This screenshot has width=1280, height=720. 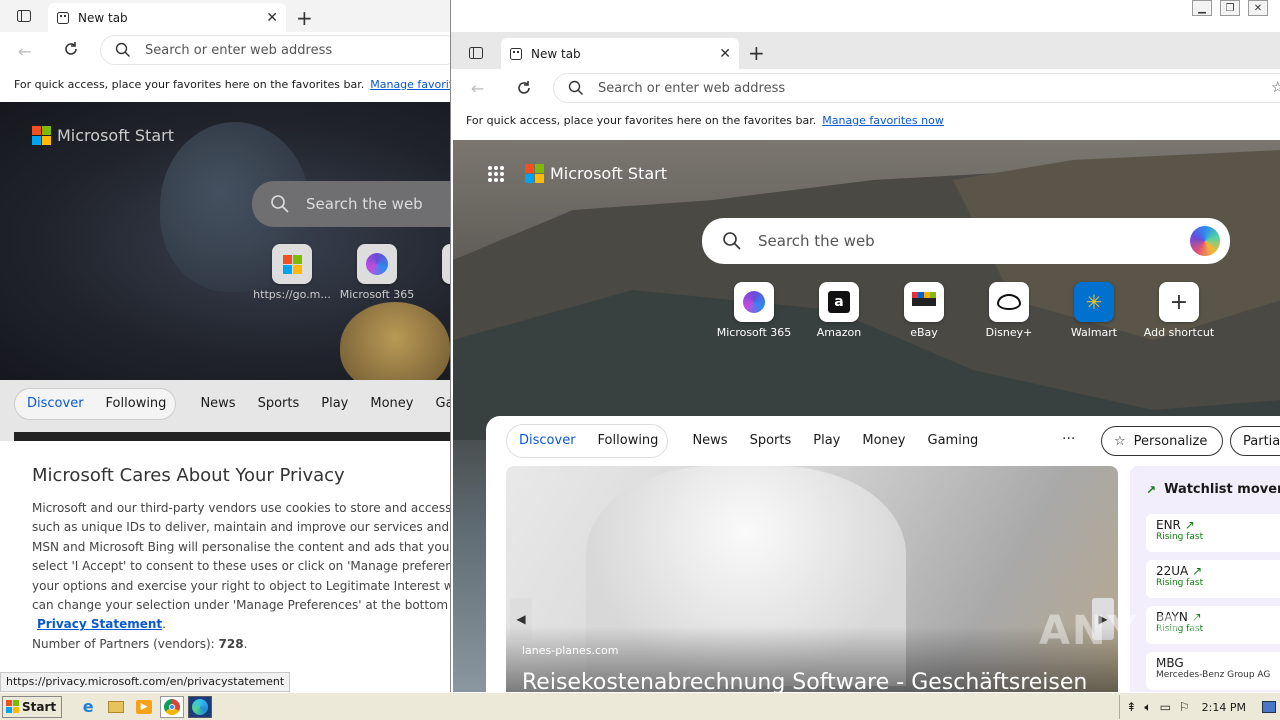 What do you see at coordinates (39, 706) in the screenshot?
I see `start-label: Start` at bounding box center [39, 706].